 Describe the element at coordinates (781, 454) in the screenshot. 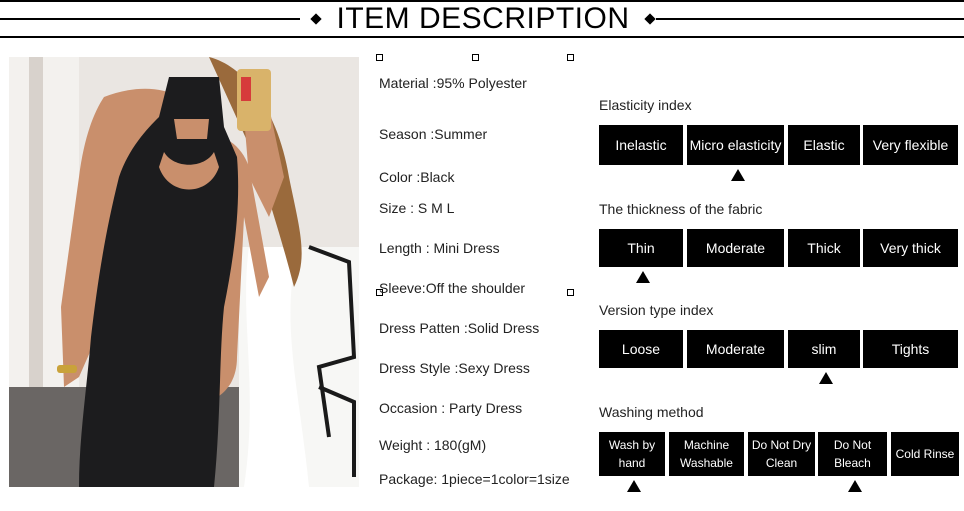

I see `washing-option: Do Not Dry Clean` at that location.